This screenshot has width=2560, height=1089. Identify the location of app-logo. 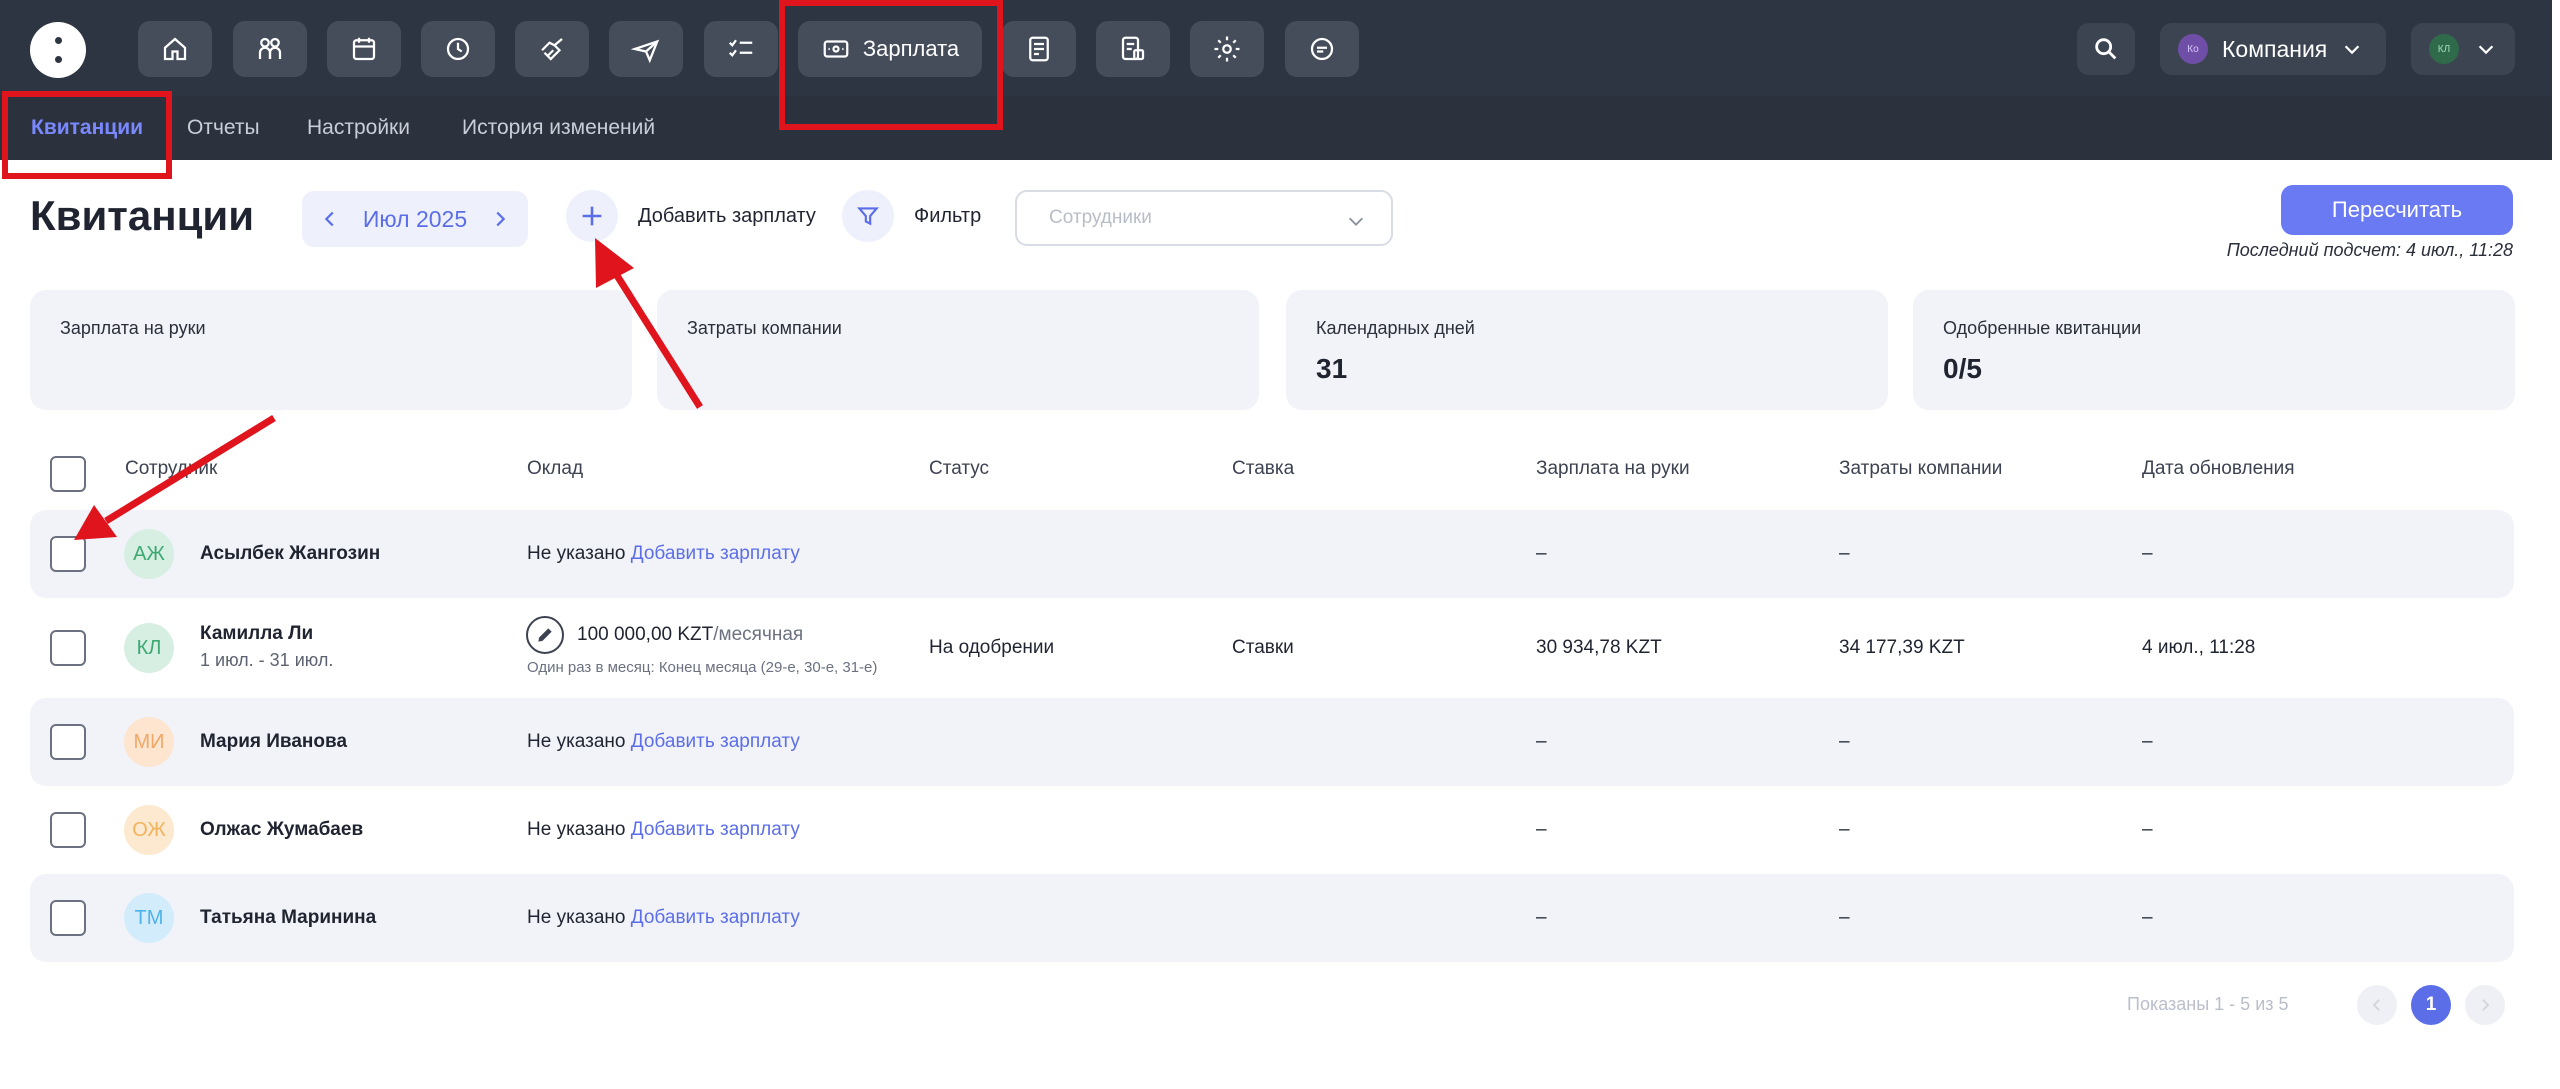
(58, 50).